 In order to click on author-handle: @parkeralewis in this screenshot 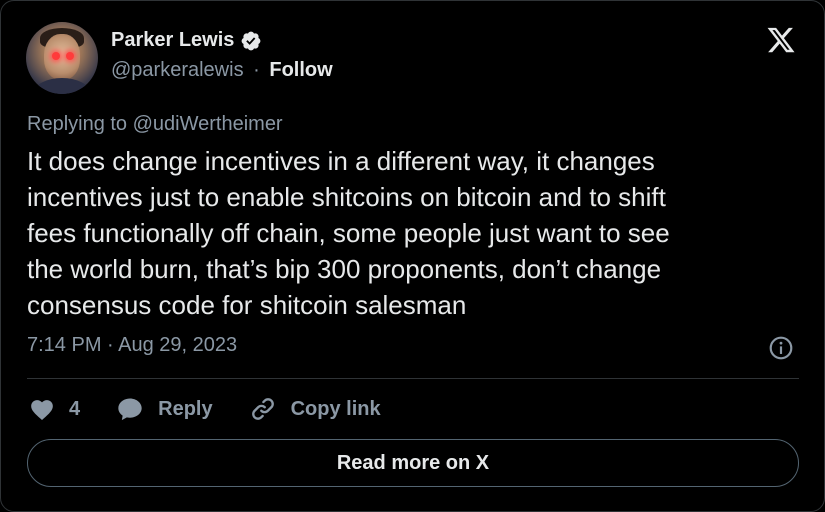, I will do `click(177, 70)`.